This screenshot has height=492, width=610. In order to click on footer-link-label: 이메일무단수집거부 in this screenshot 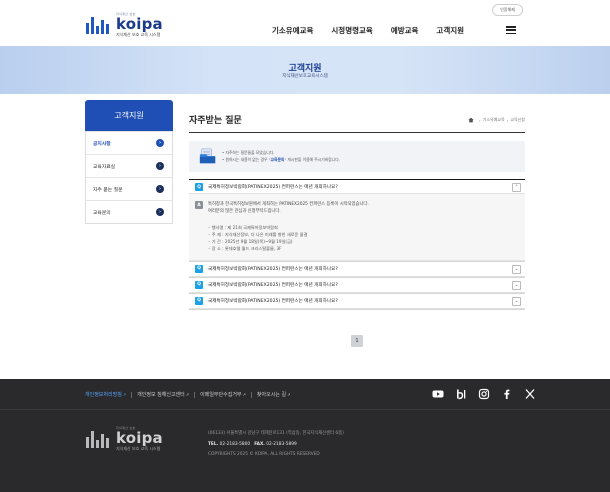, I will do `click(221, 395)`.